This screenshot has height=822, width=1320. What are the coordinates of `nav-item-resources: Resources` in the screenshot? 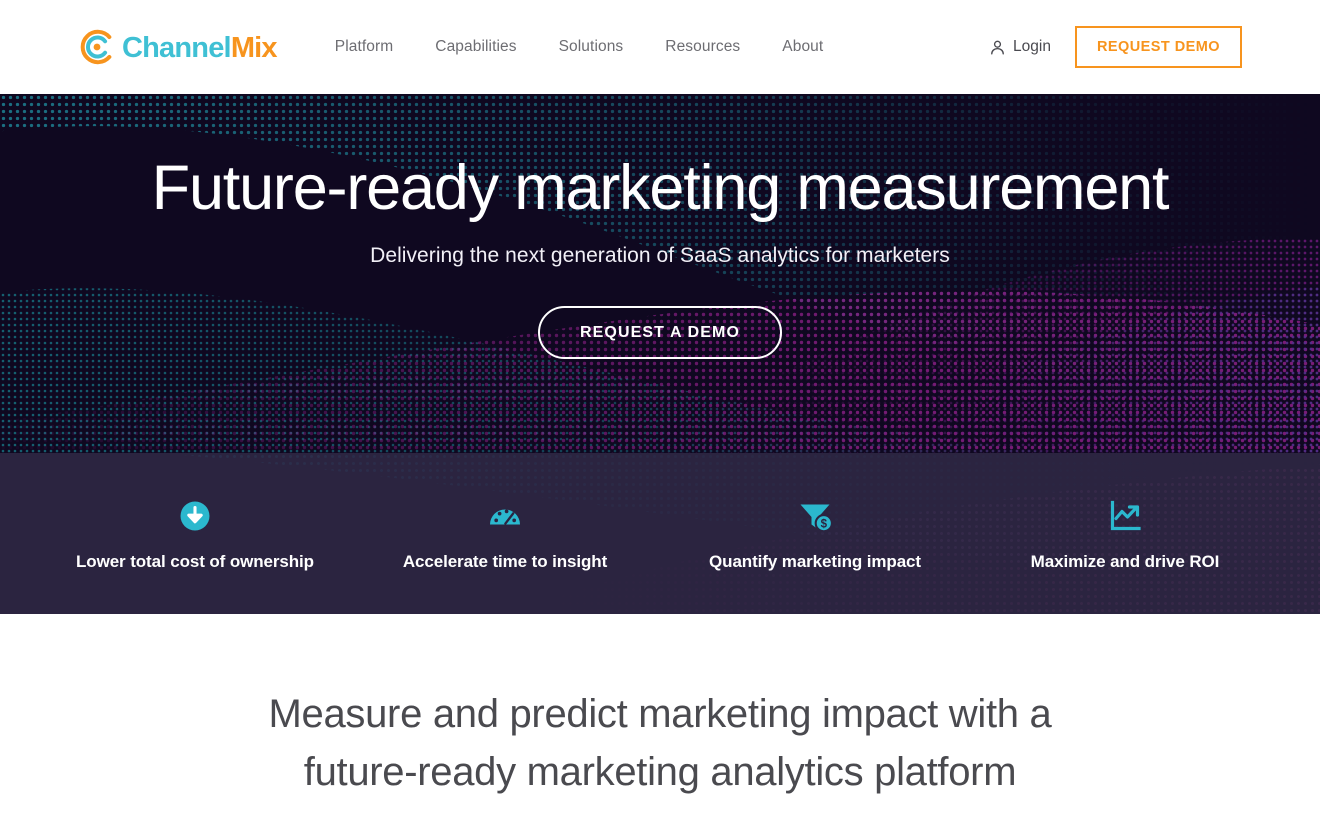 It's located at (702, 47).